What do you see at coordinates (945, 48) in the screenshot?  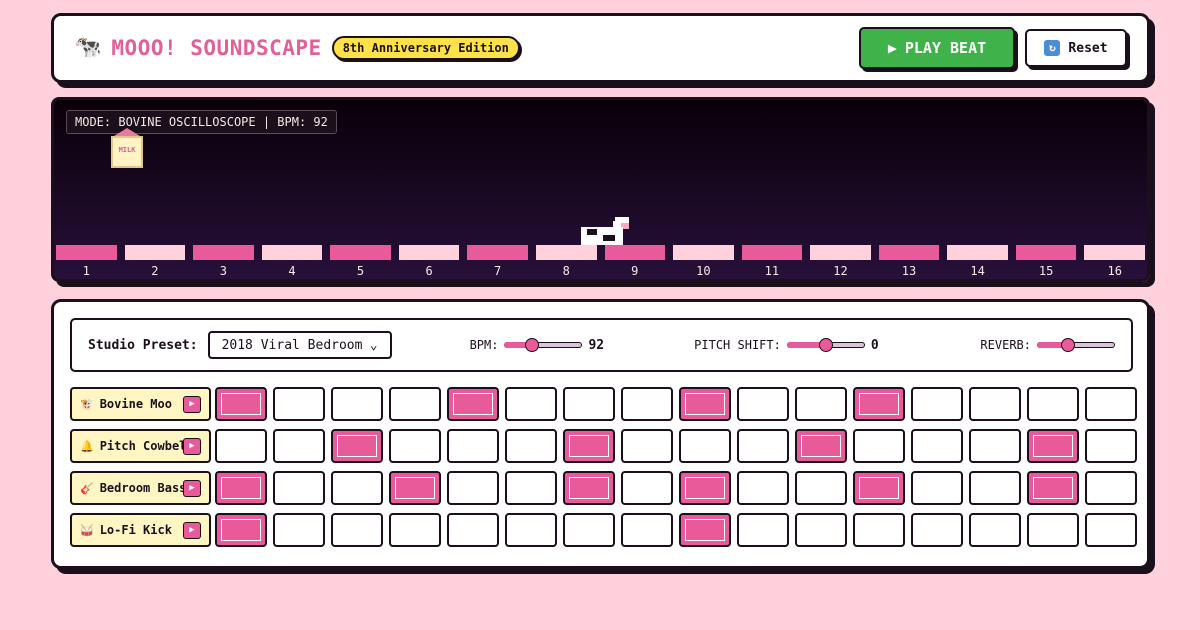 I see `play-beat-label: PLAY BEAT` at bounding box center [945, 48].